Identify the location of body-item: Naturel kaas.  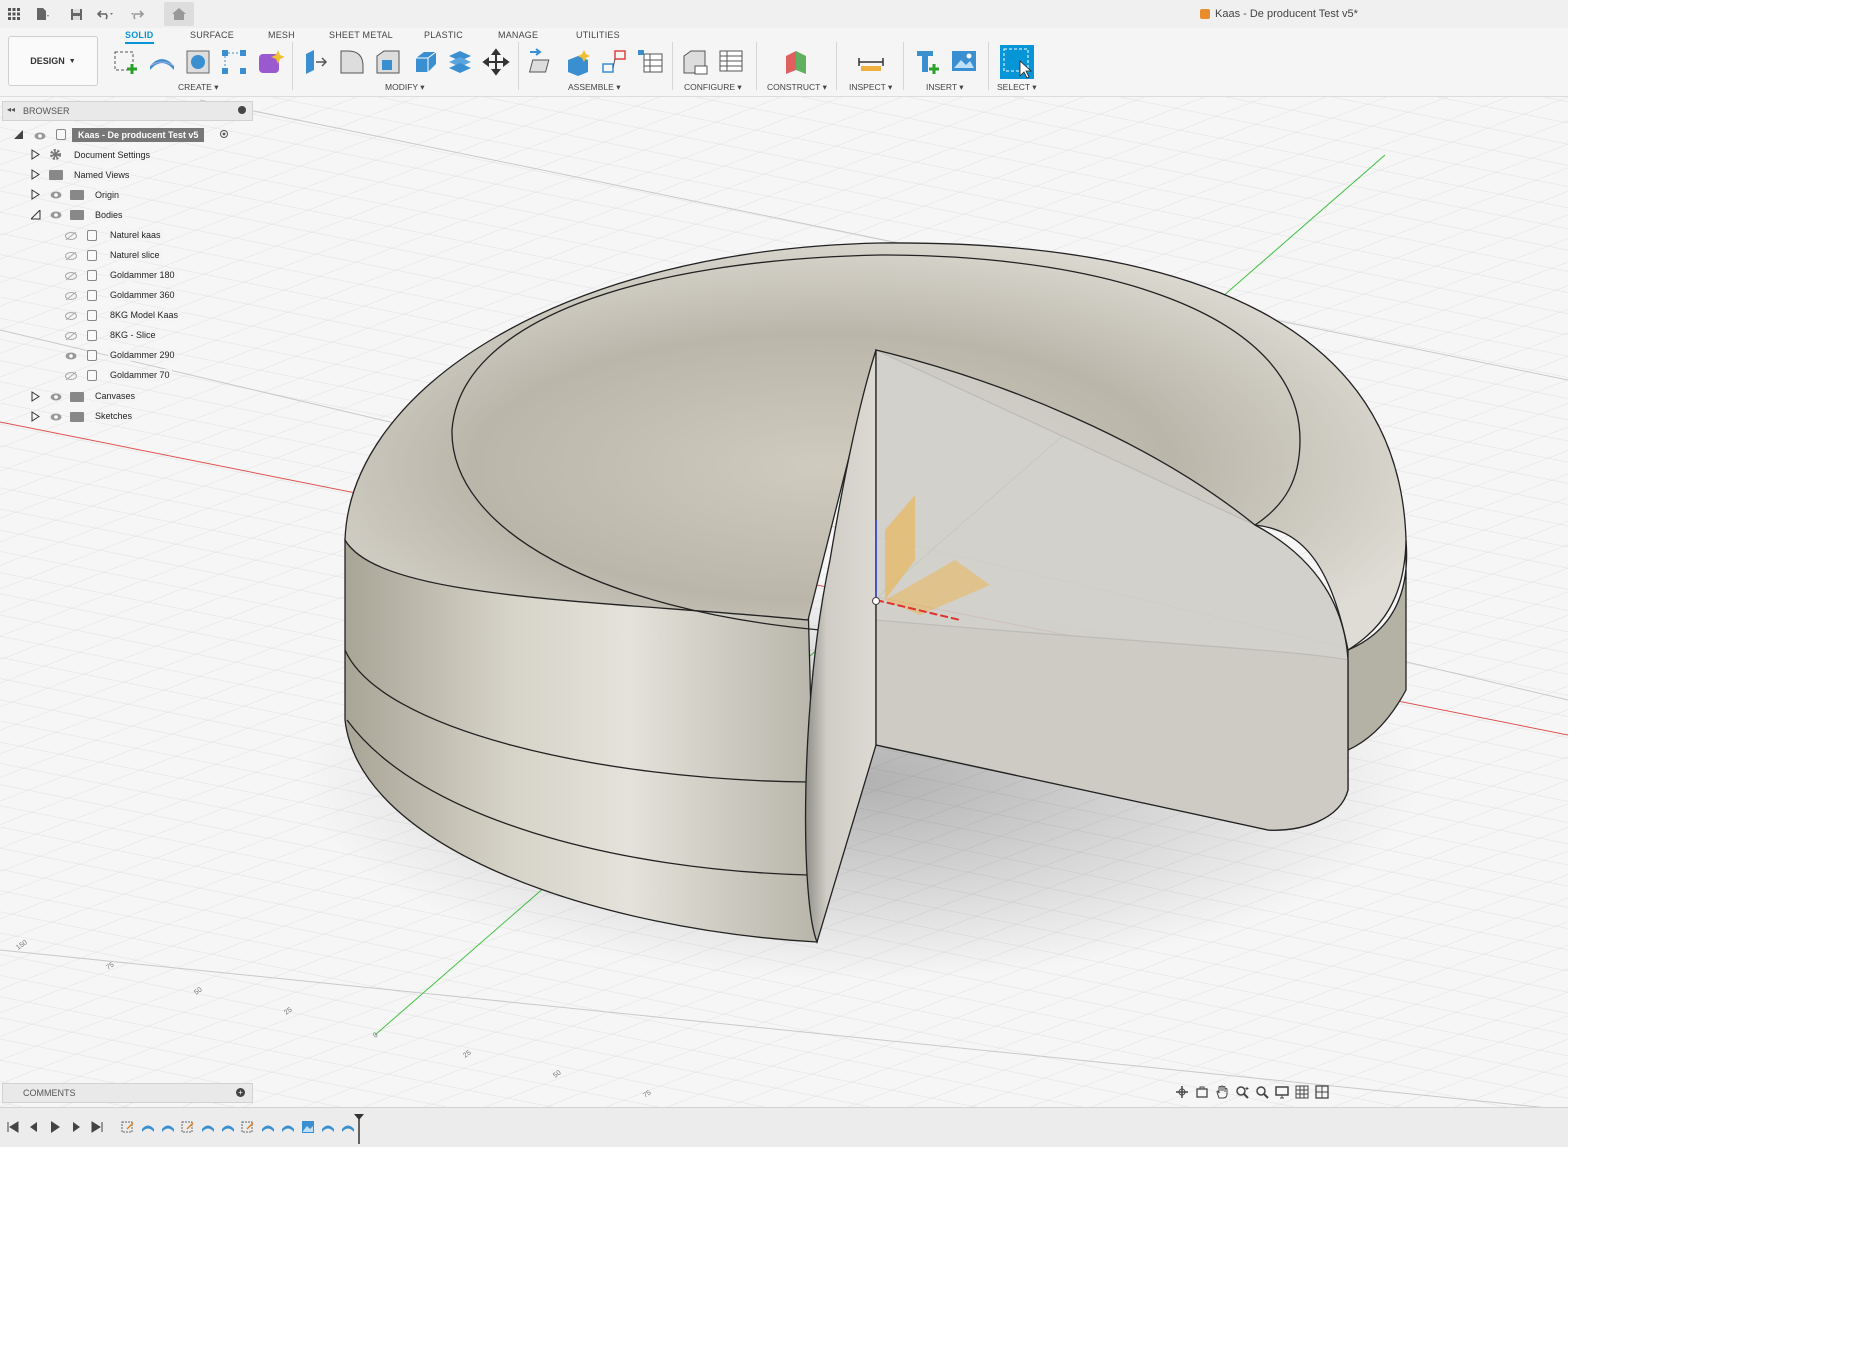
(135, 235).